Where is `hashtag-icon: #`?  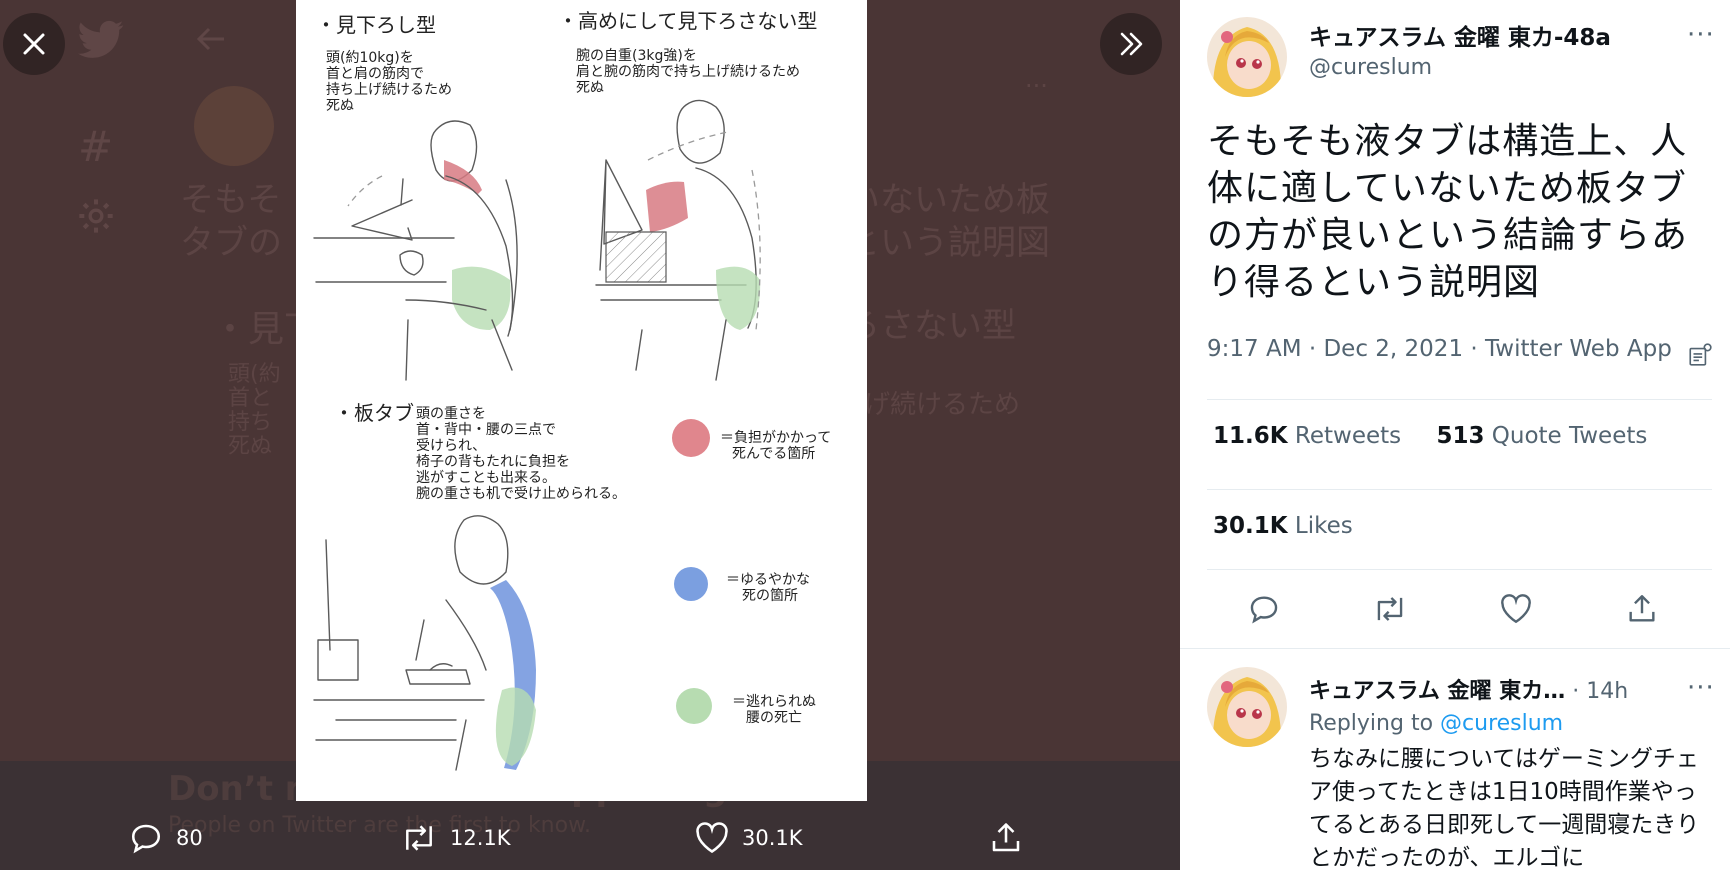 hashtag-icon: # is located at coordinates (96, 146).